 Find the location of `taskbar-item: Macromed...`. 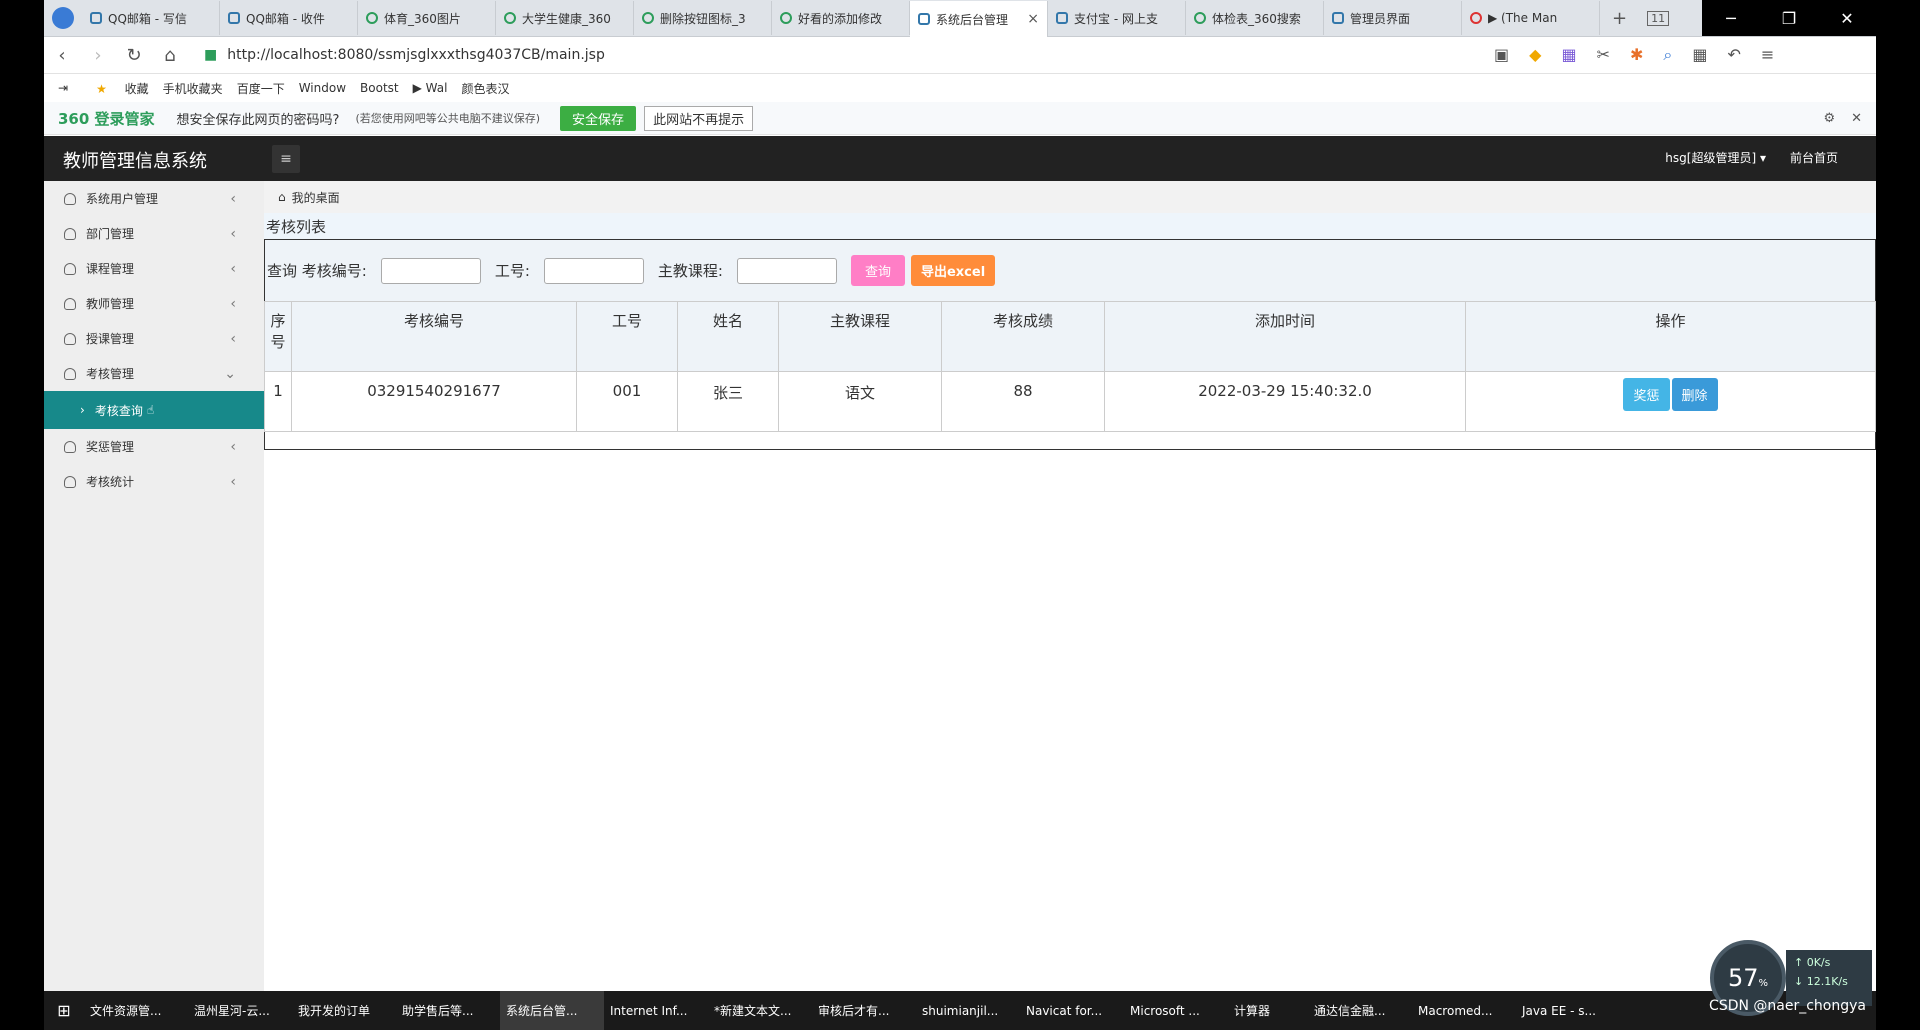

taskbar-item: Macromed... is located at coordinates (1464, 1010).